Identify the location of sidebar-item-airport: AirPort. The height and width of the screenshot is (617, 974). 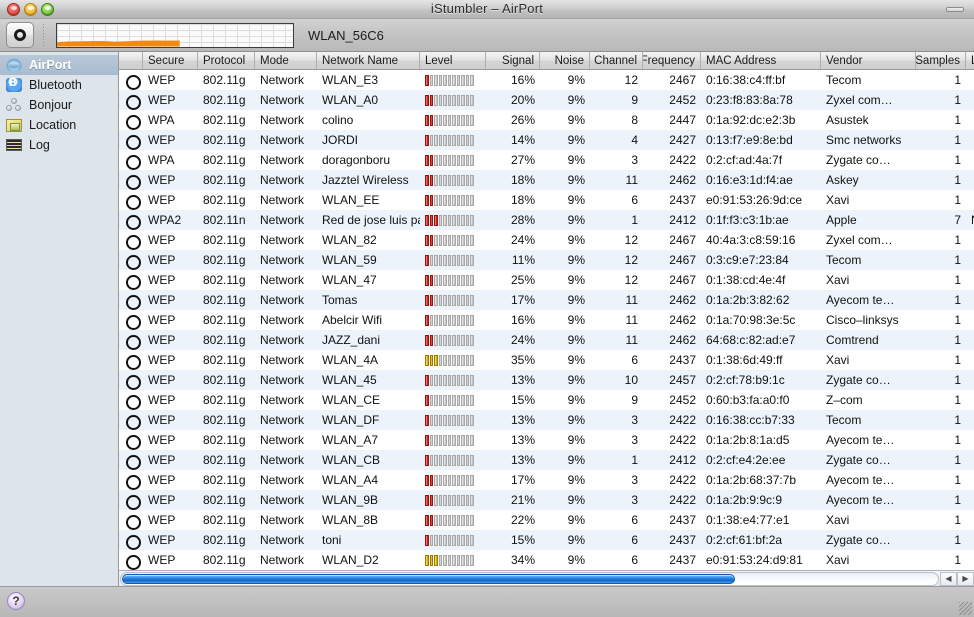
(59, 65).